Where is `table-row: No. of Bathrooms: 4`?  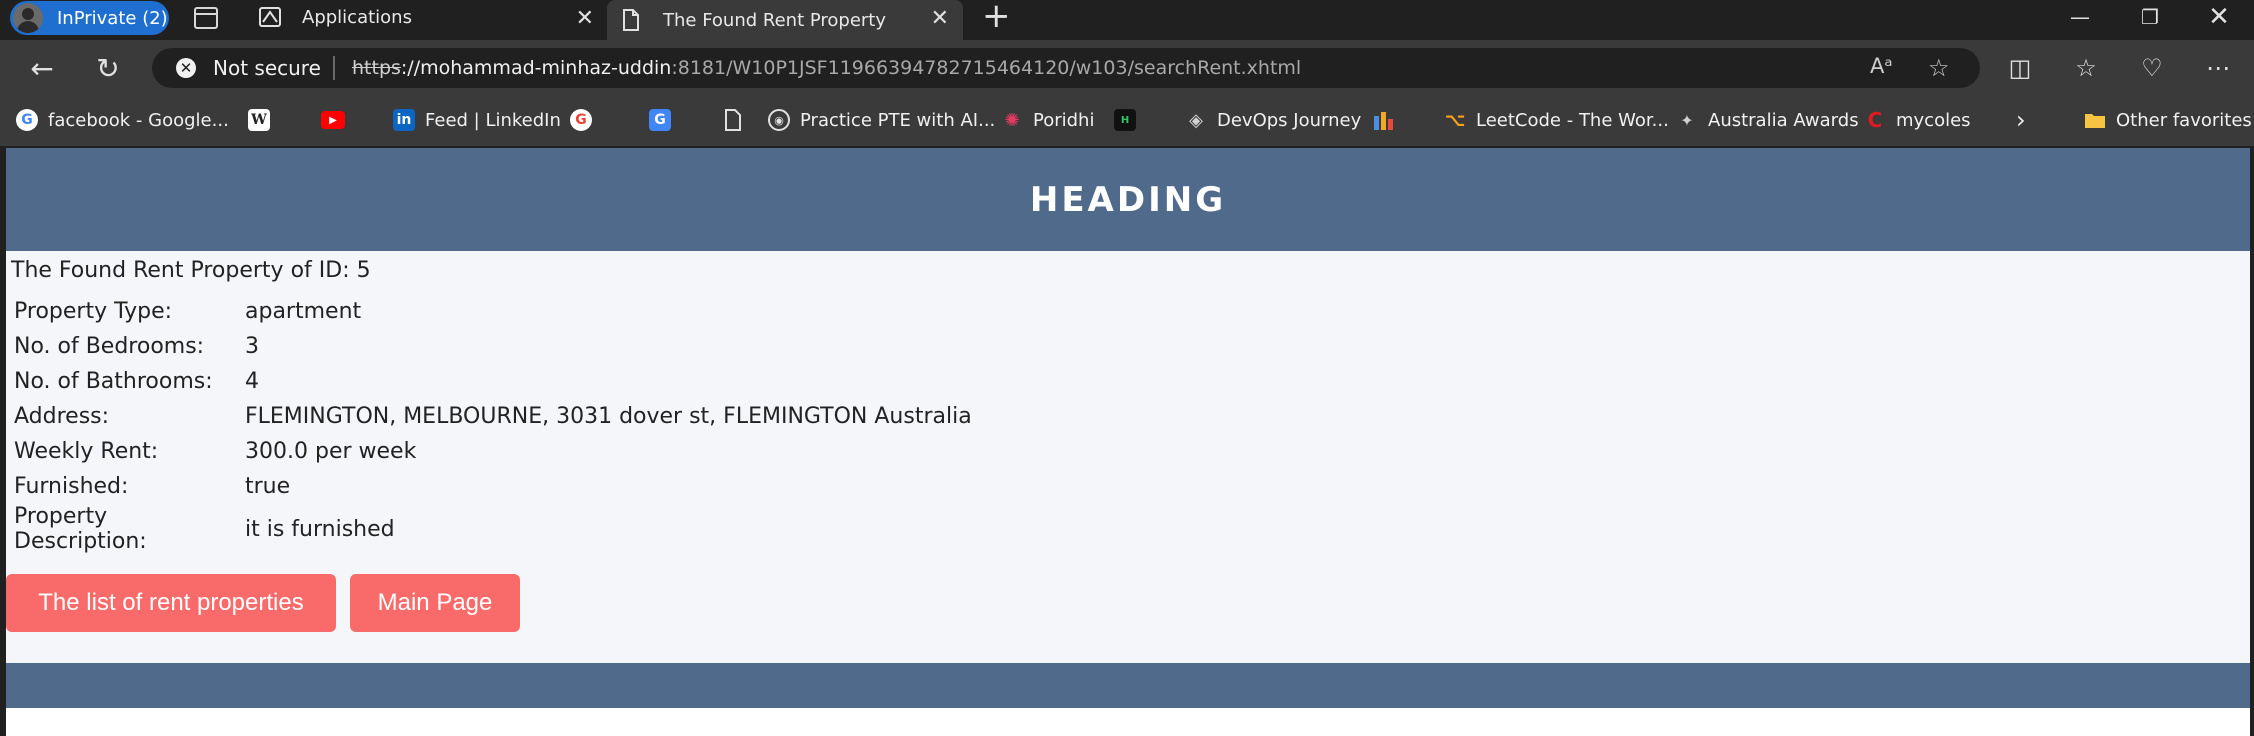
table-row: No. of Bathrooms: 4 is located at coordinates (493, 381).